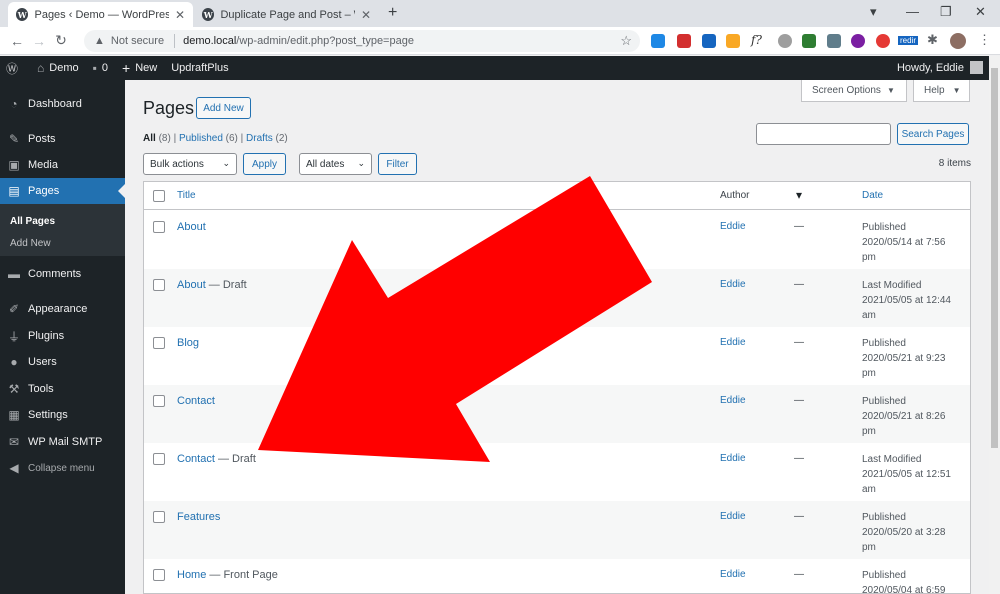 This screenshot has height=594, width=1000. What do you see at coordinates (62, 104) in the screenshot?
I see `sidebar-item-dashboard: ◔ Dashboard` at bounding box center [62, 104].